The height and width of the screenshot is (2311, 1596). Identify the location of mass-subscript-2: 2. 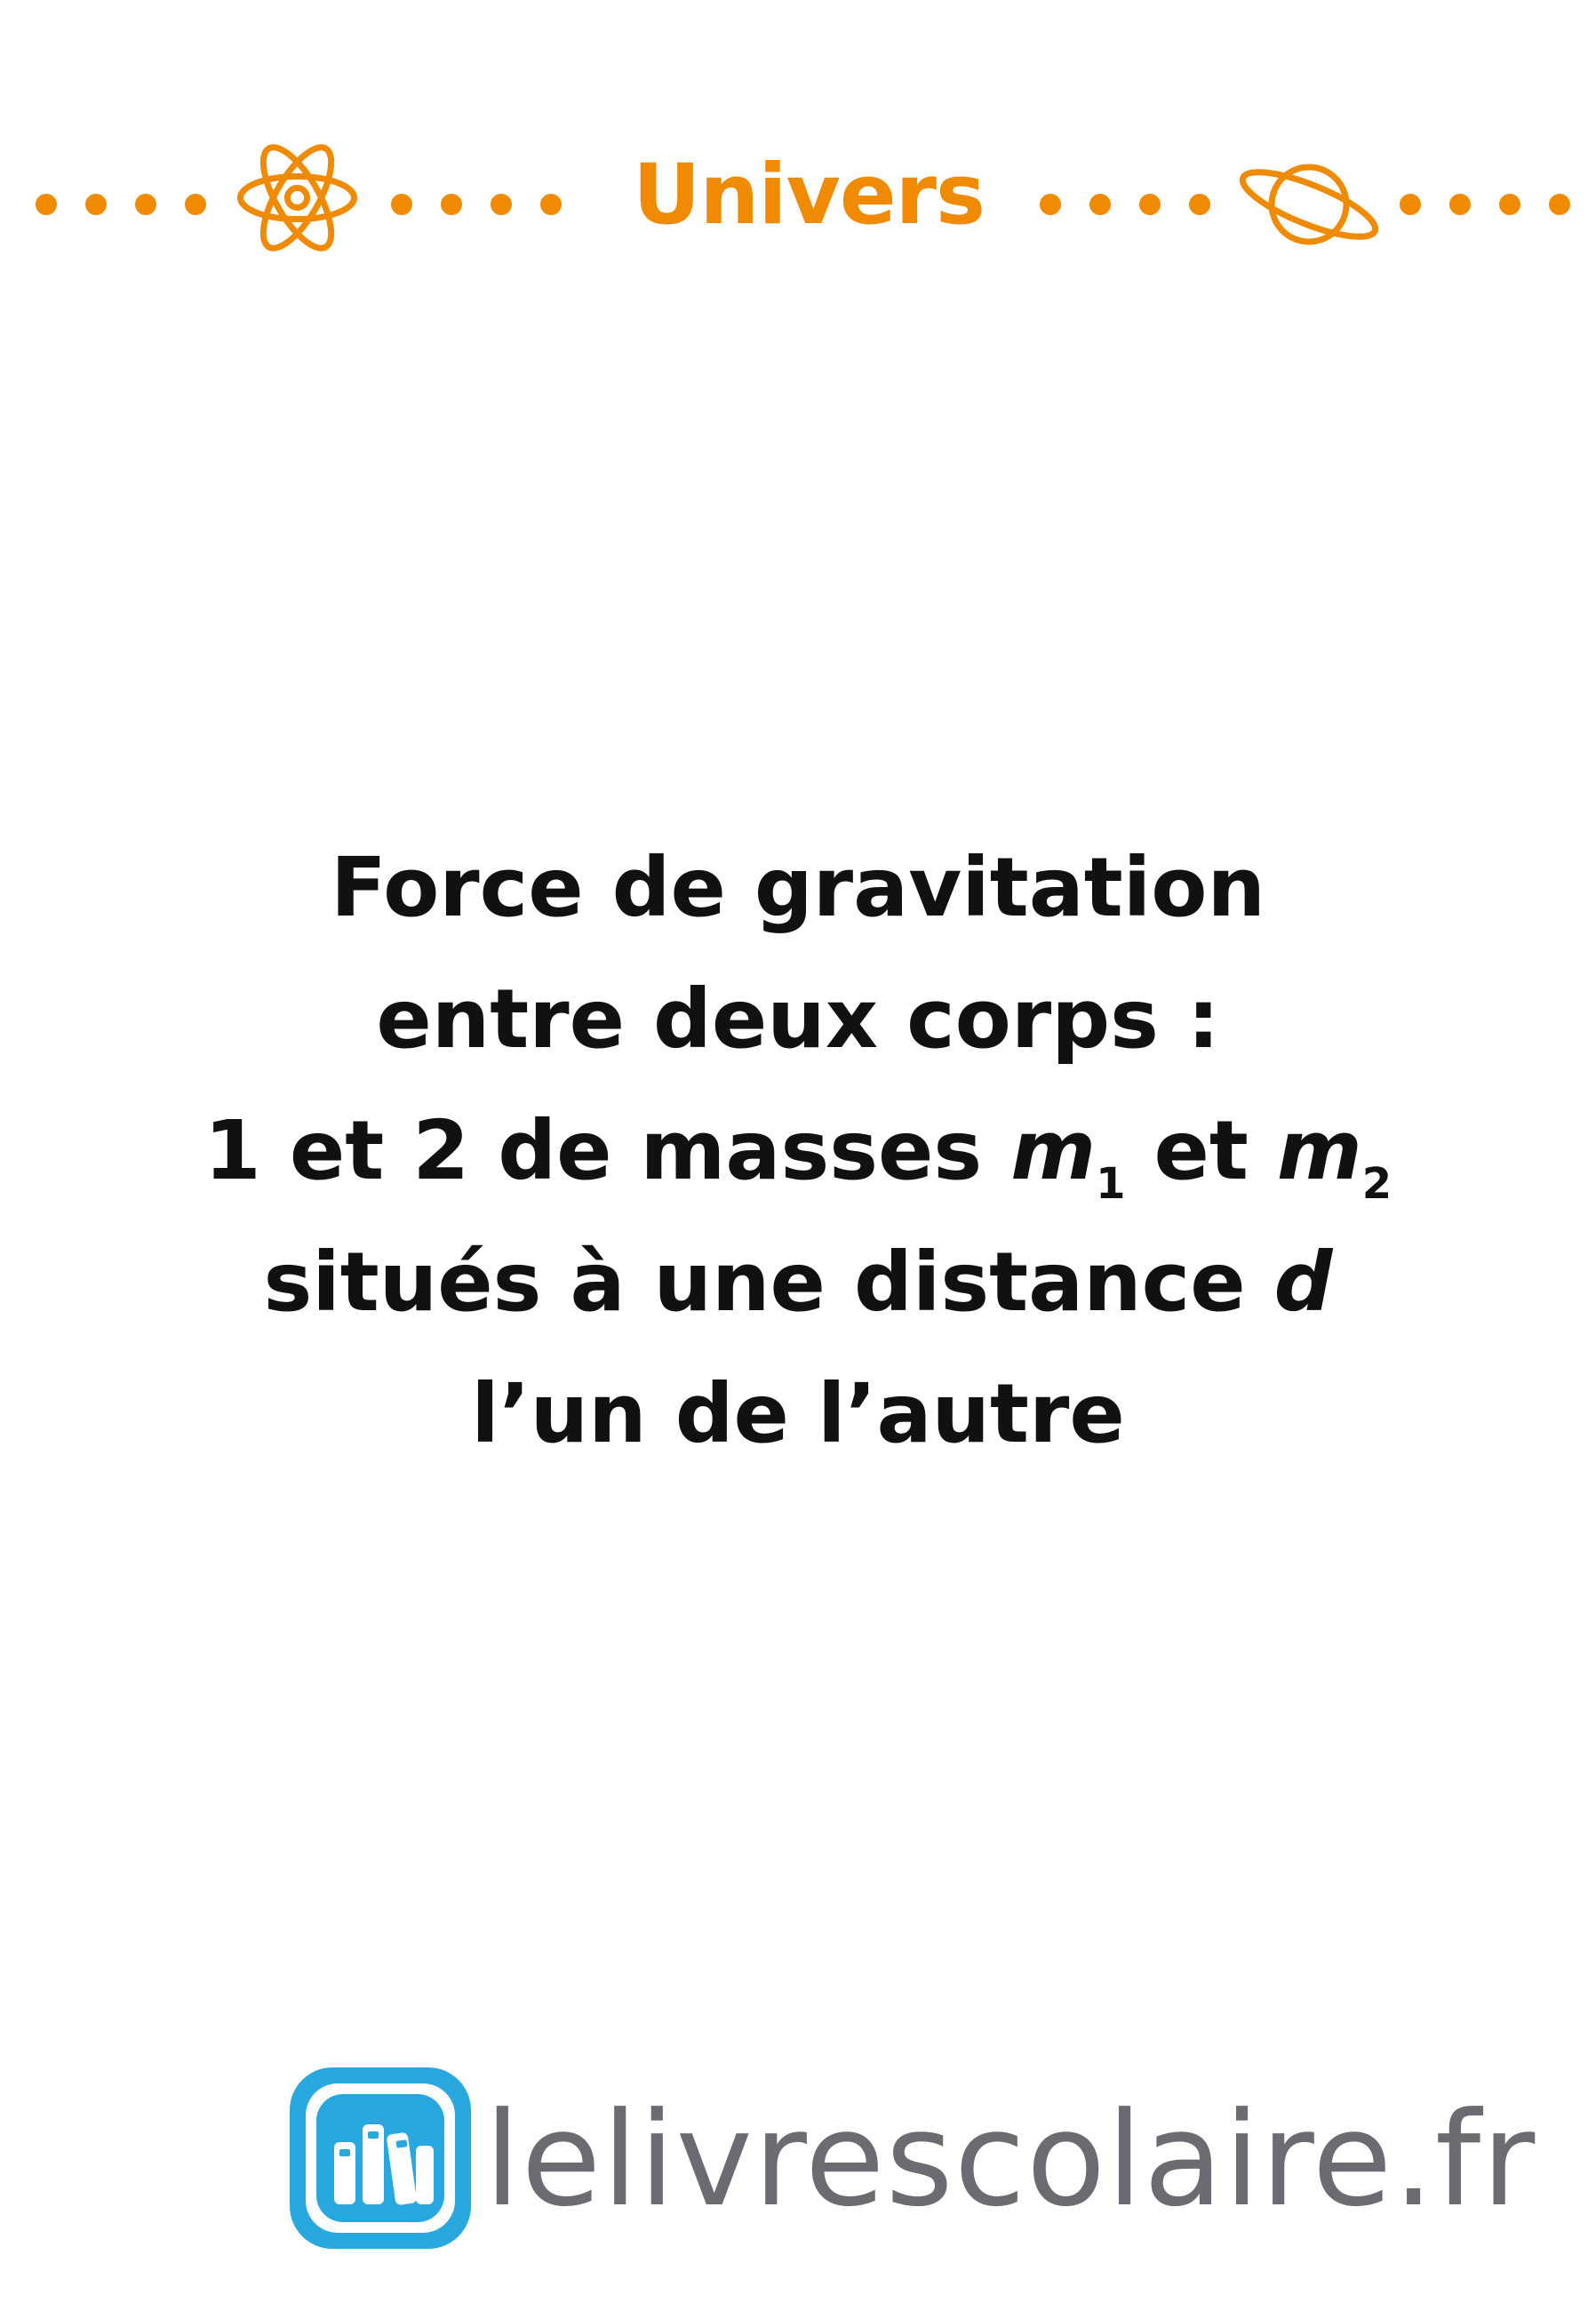
(1377, 1184).